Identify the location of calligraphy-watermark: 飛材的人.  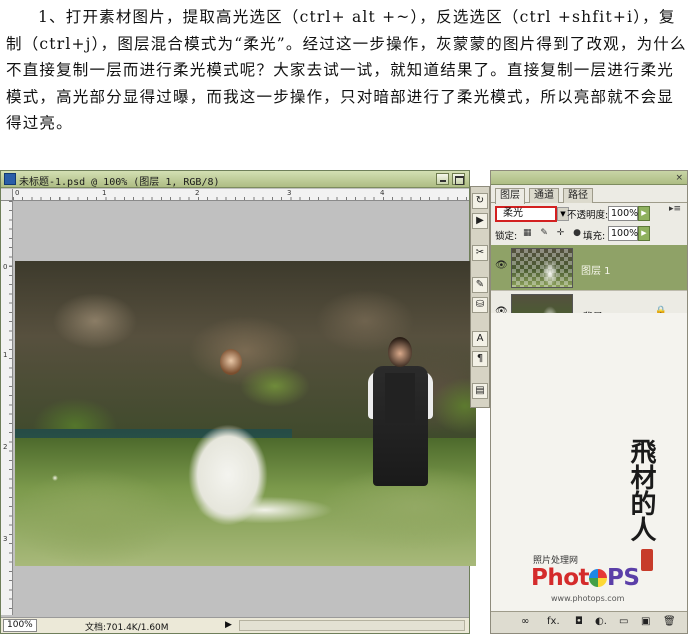
(641, 490).